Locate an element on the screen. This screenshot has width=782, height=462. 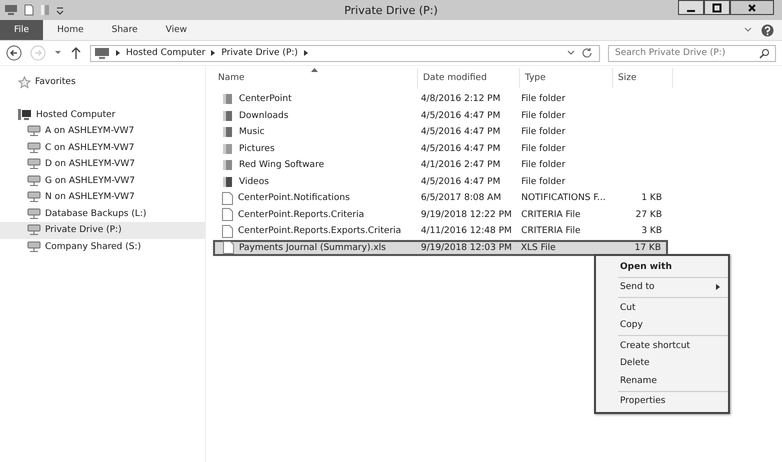
ribbon-tab: Share is located at coordinates (125, 30).